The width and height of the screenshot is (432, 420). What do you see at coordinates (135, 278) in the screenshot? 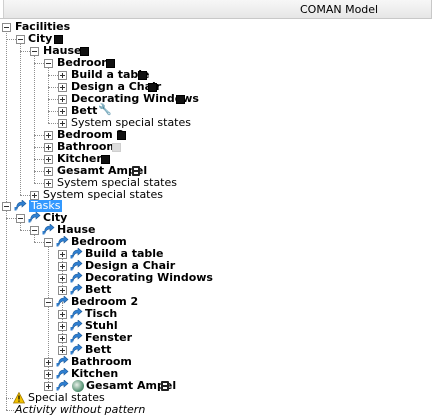
I see `tree-node-tasks-decorating-windows: Decorating Windows` at bounding box center [135, 278].